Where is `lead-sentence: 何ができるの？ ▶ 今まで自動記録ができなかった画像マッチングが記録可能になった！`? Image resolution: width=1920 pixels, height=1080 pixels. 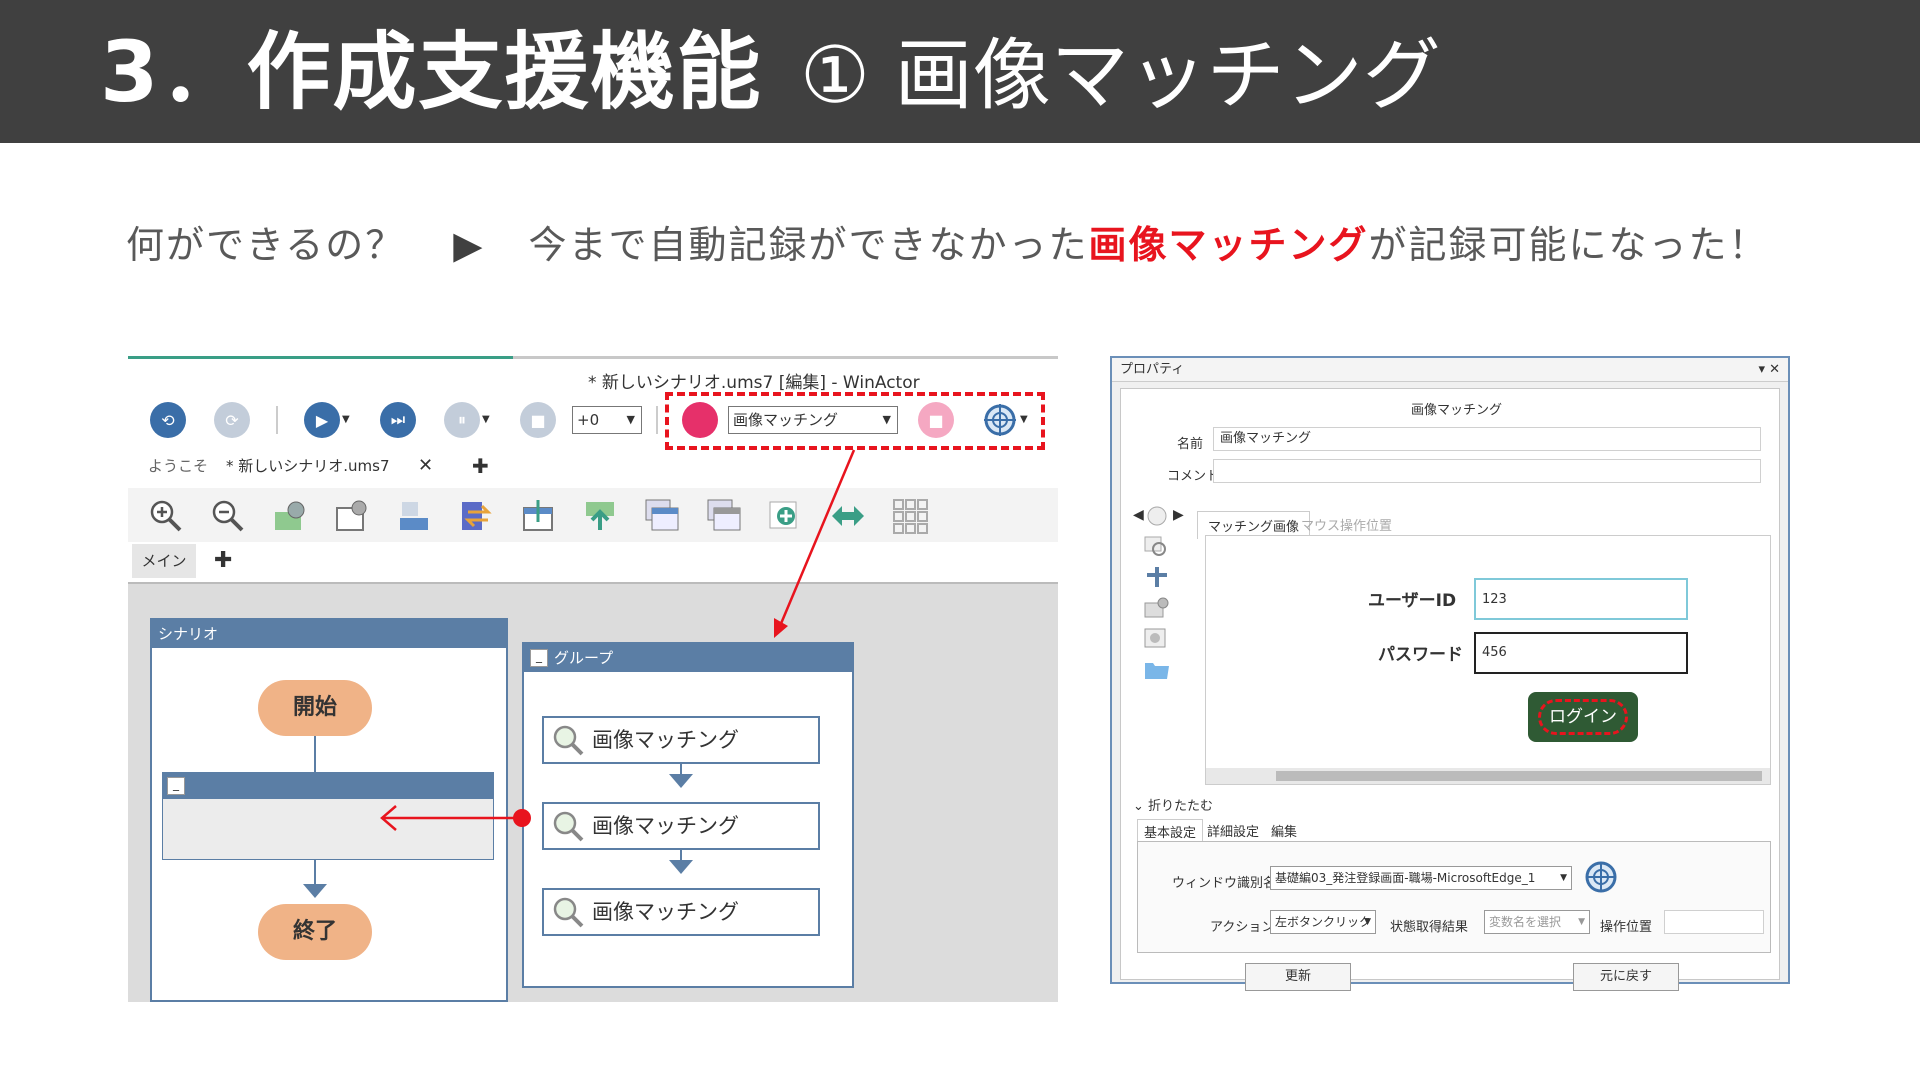
lead-sentence: 何ができるの？ ▶ 今まで自動記録ができなかった画像マッチングが記録可能になった！ is located at coordinates (947, 245).